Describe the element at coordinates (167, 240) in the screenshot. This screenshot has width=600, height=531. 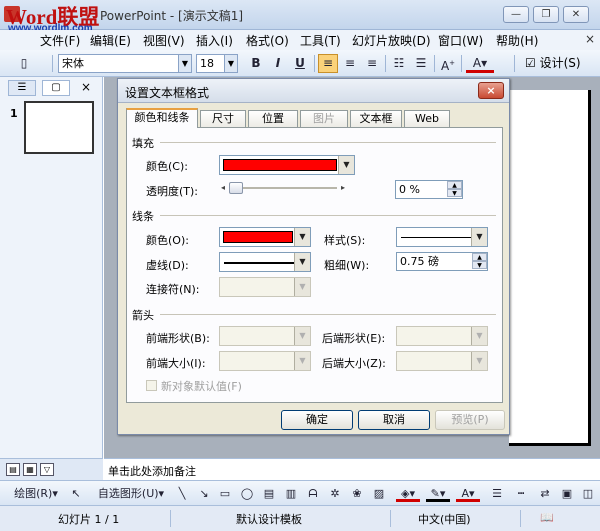
I see `line-color-label: 颜色(O):` at that location.